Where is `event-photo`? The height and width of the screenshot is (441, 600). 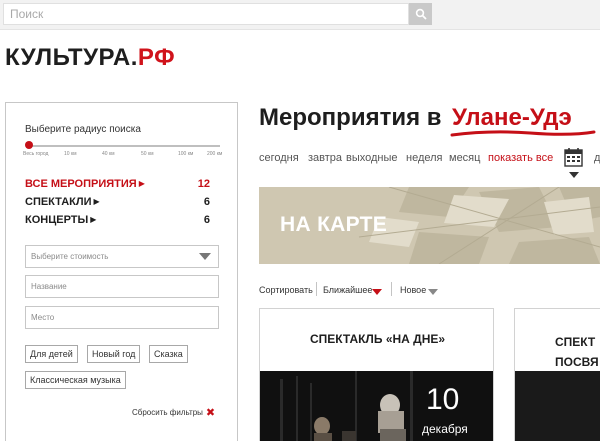 event-photo is located at coordinates (557, 406).